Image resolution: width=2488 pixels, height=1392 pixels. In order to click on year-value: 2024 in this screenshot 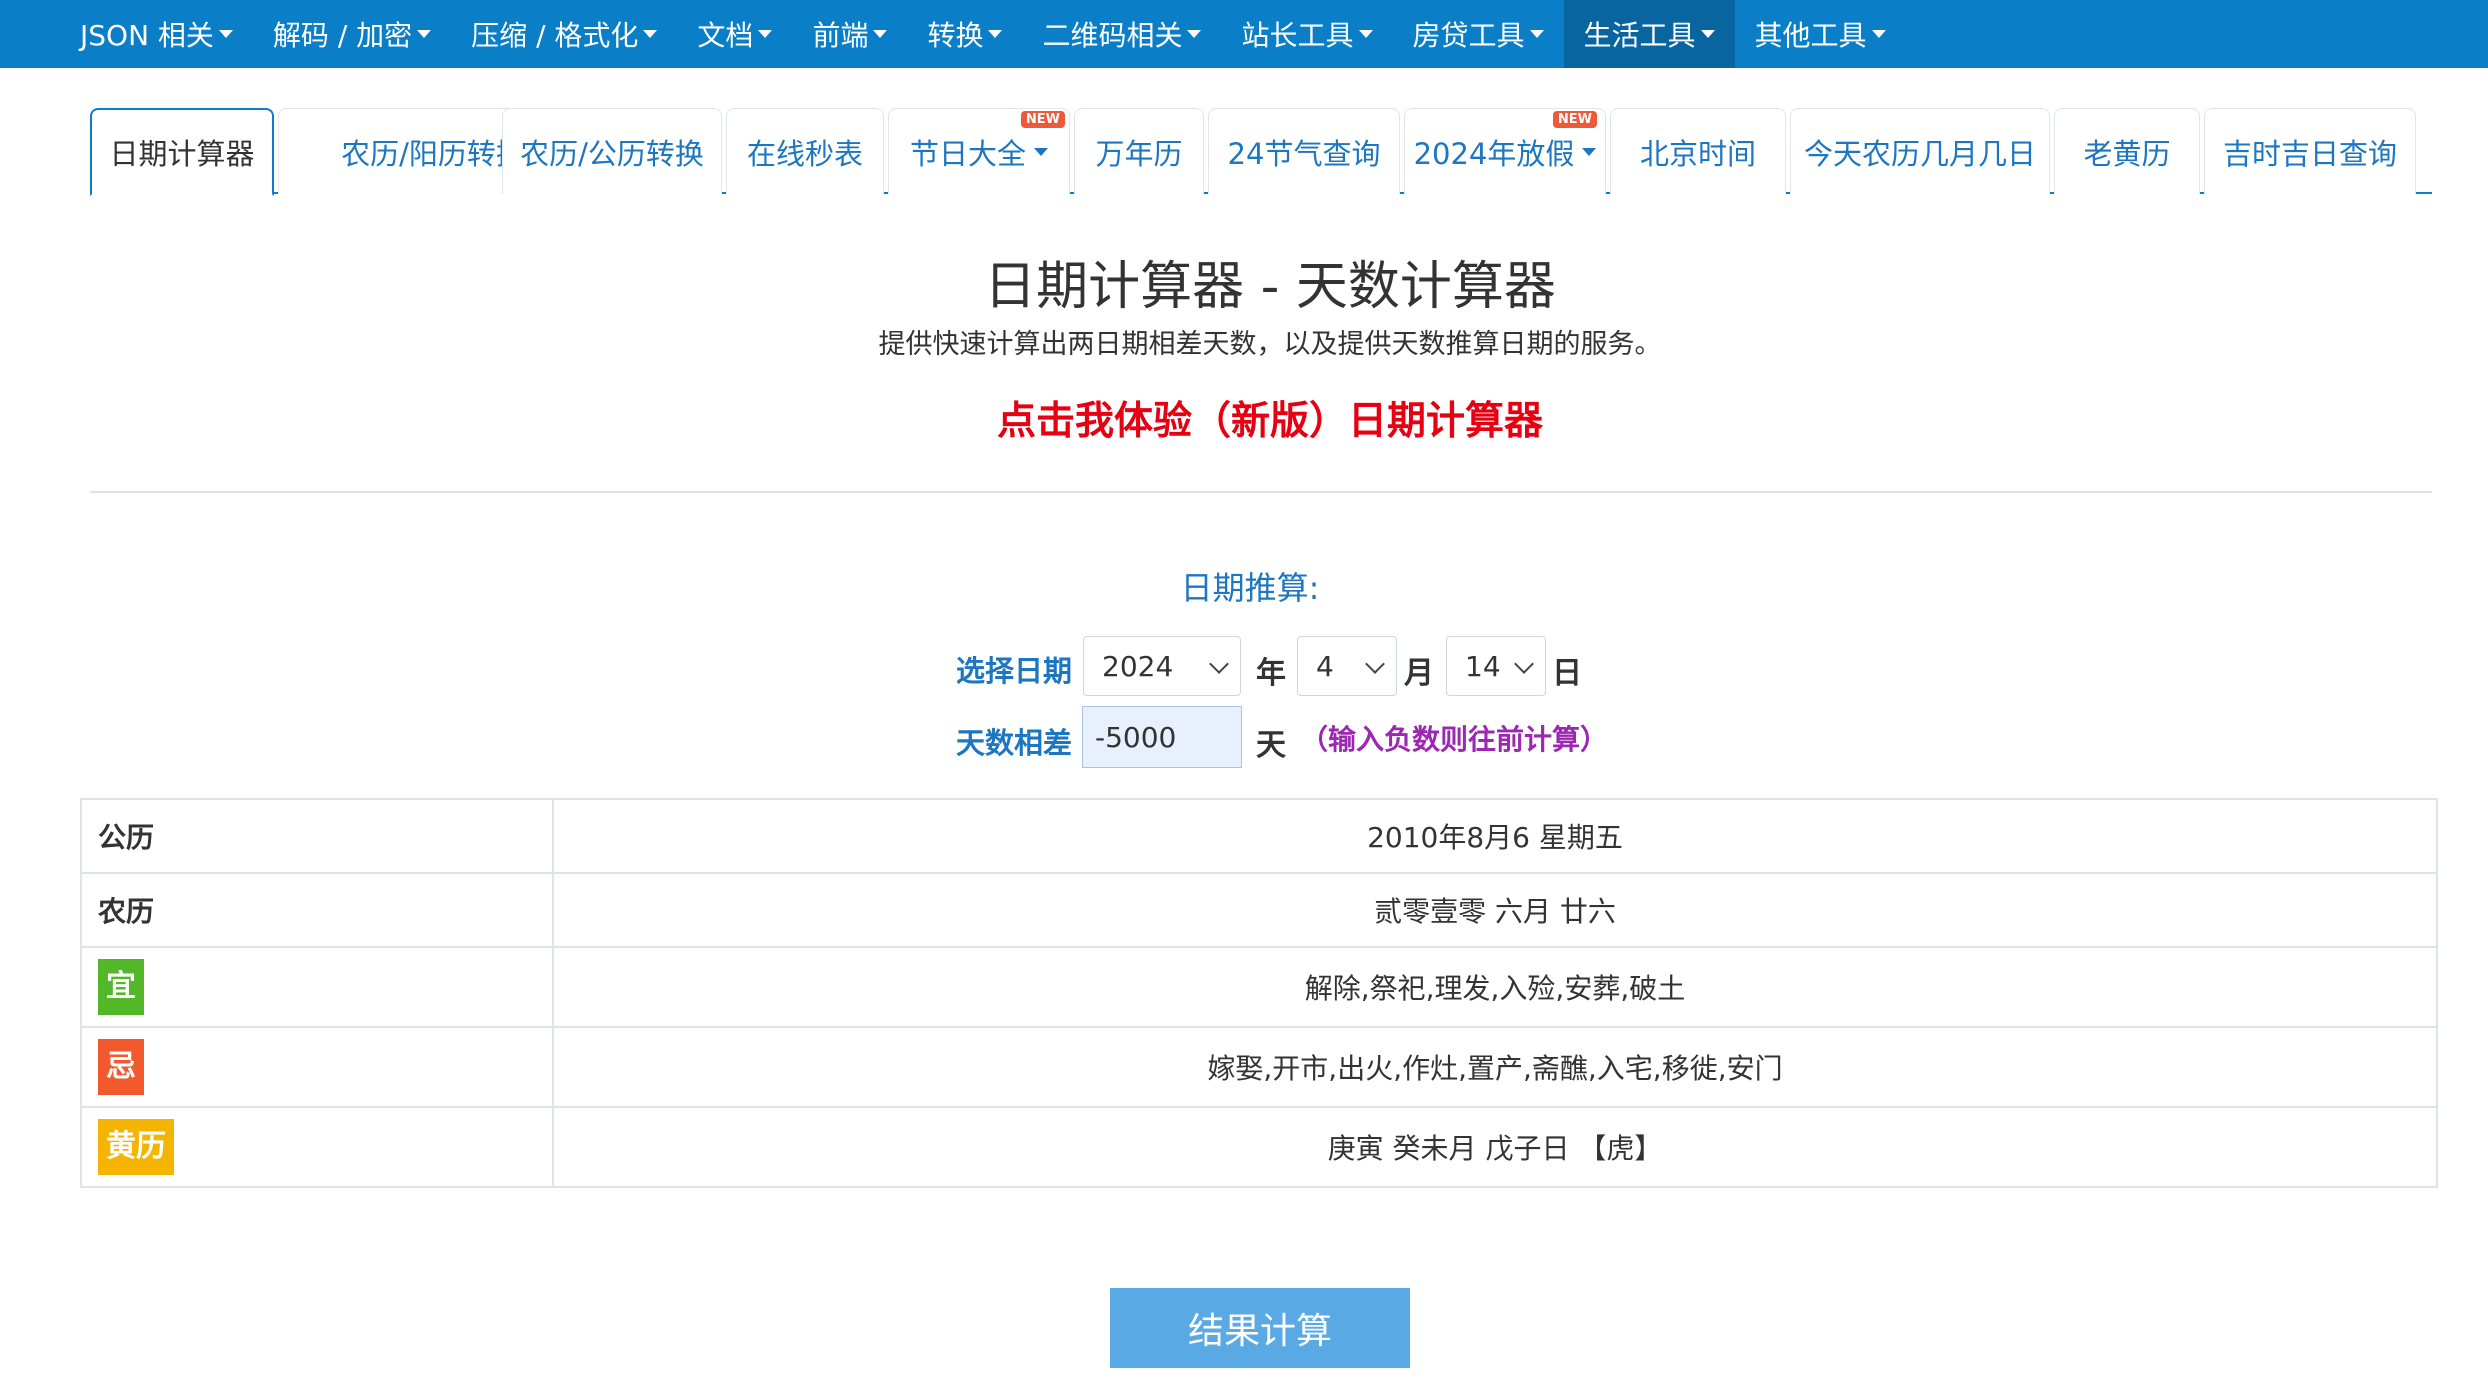, I will do `click(1138, 666)`.